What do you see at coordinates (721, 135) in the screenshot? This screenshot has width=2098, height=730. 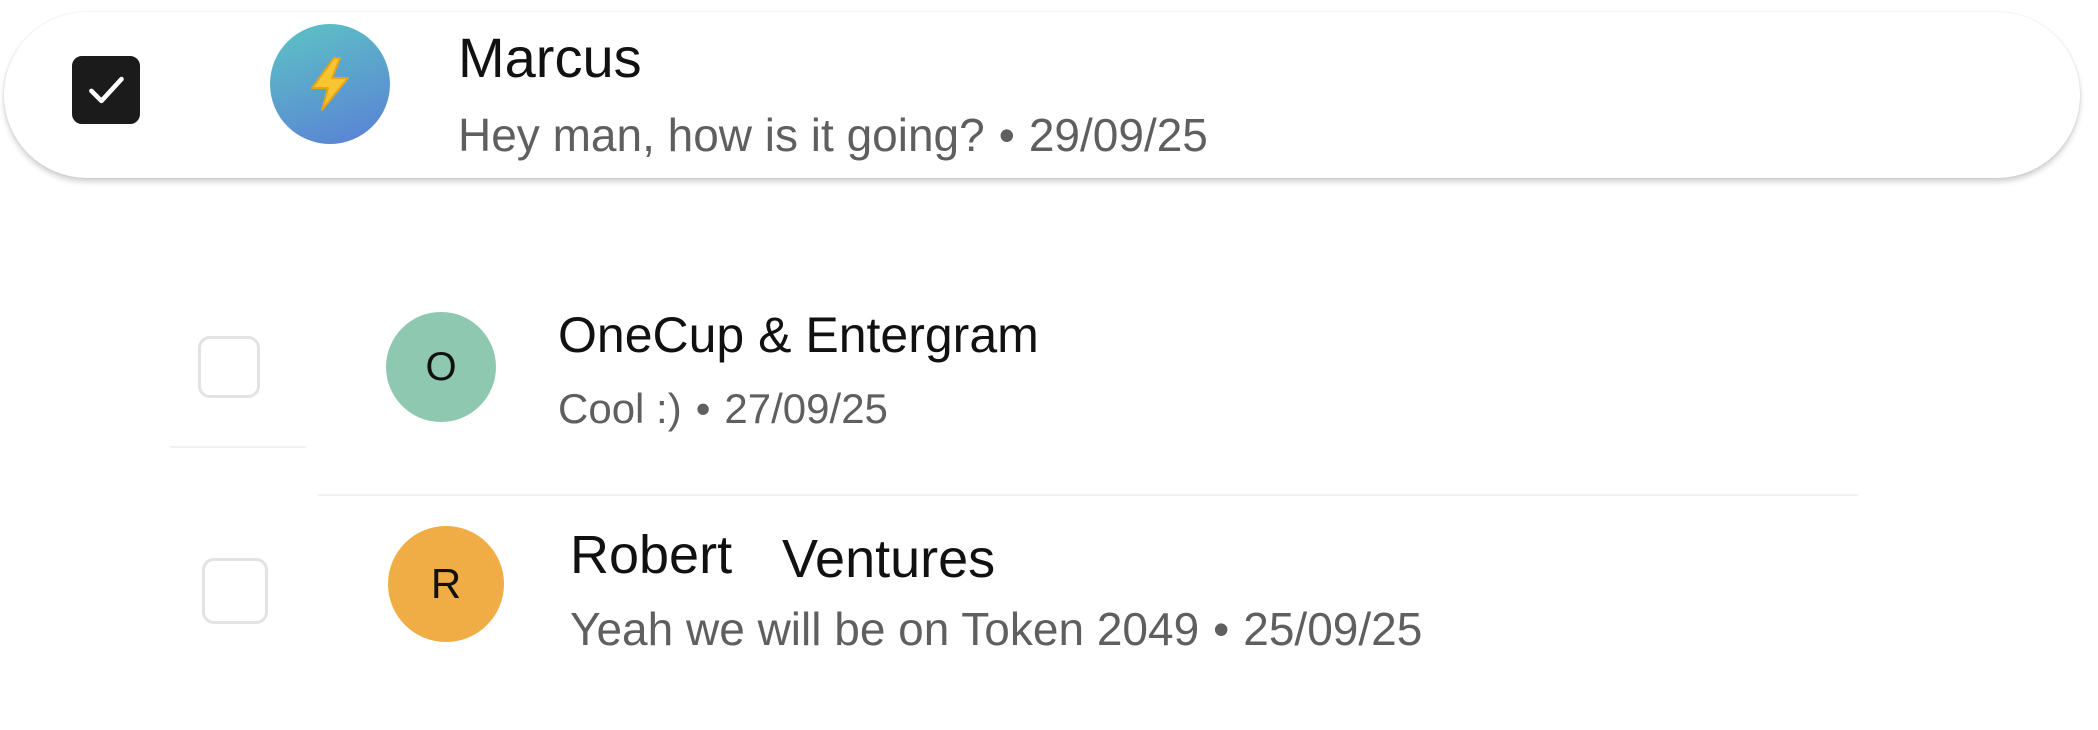 I see `message-preview: Hey man, how is it going?` at bounding box center [721, 135].